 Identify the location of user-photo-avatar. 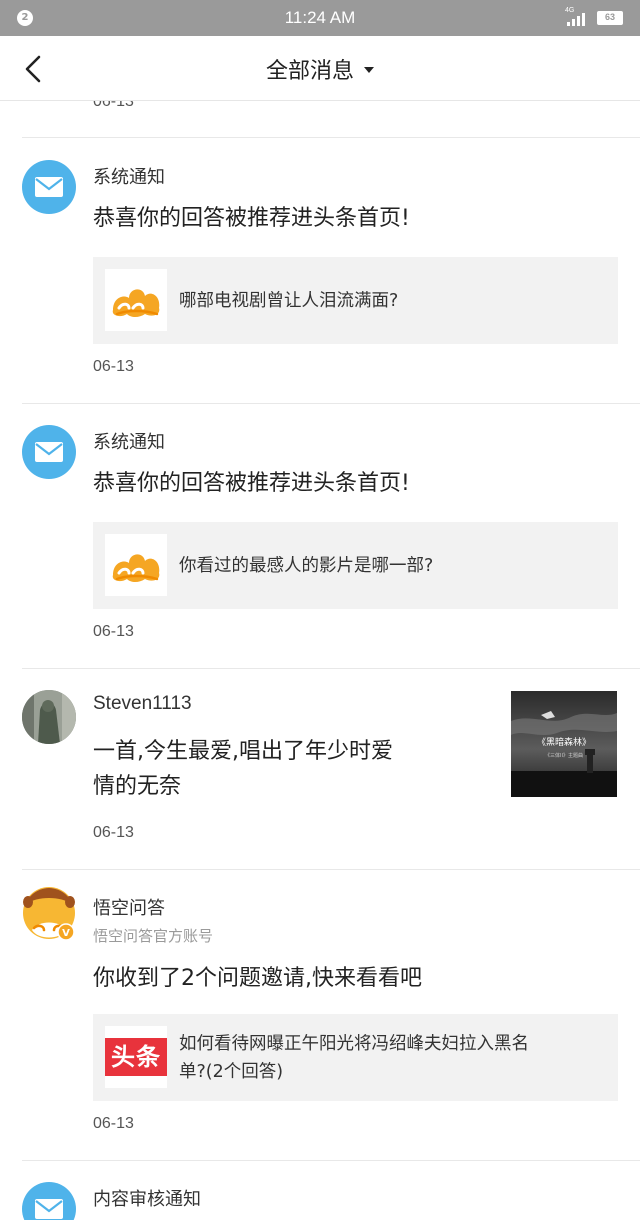
(49, 717).